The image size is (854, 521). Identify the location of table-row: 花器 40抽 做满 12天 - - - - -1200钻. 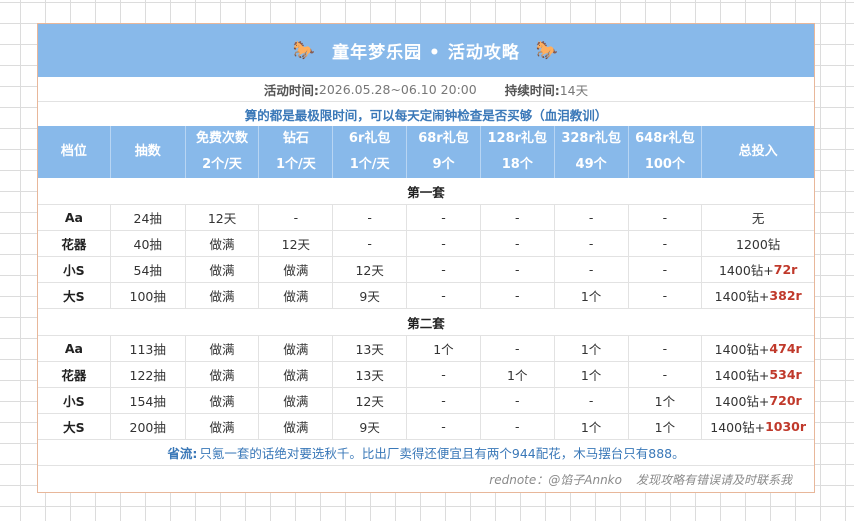
(426, 244).